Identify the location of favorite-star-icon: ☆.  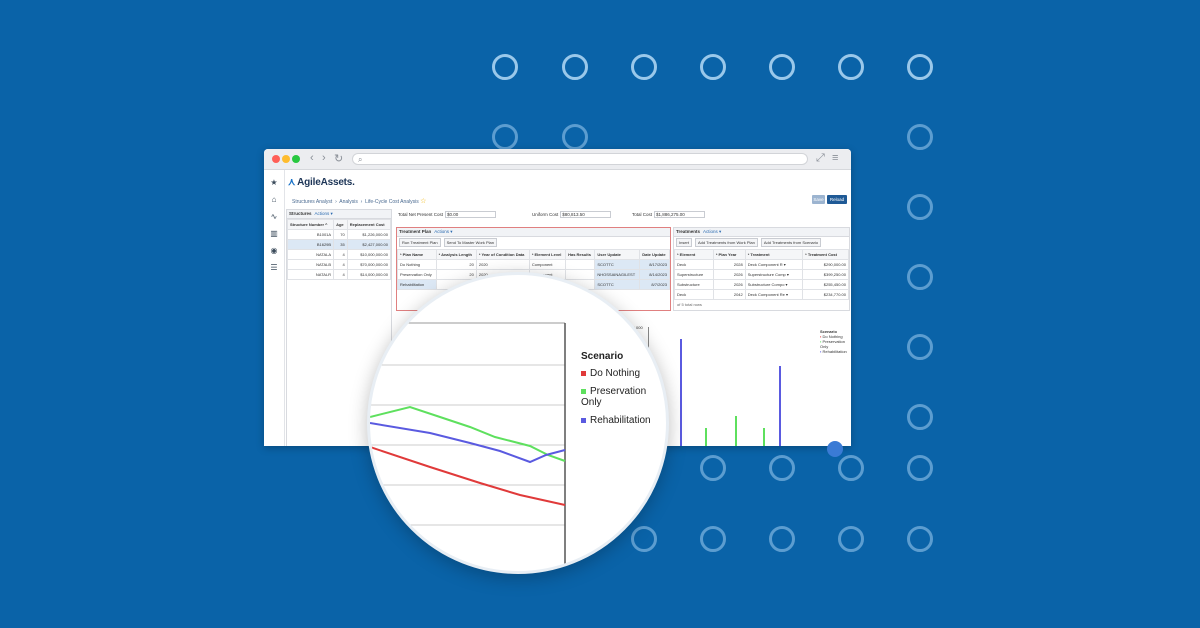
(423, 201).